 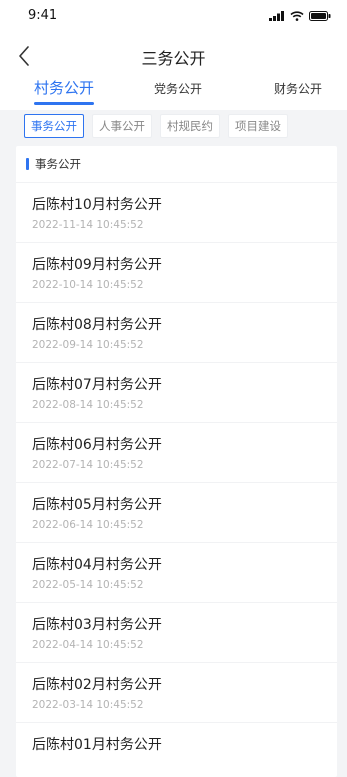 I want to click on header: 9:41 三务公开 村务公开 党务公开 财务公开, so click(x=173, y=55).